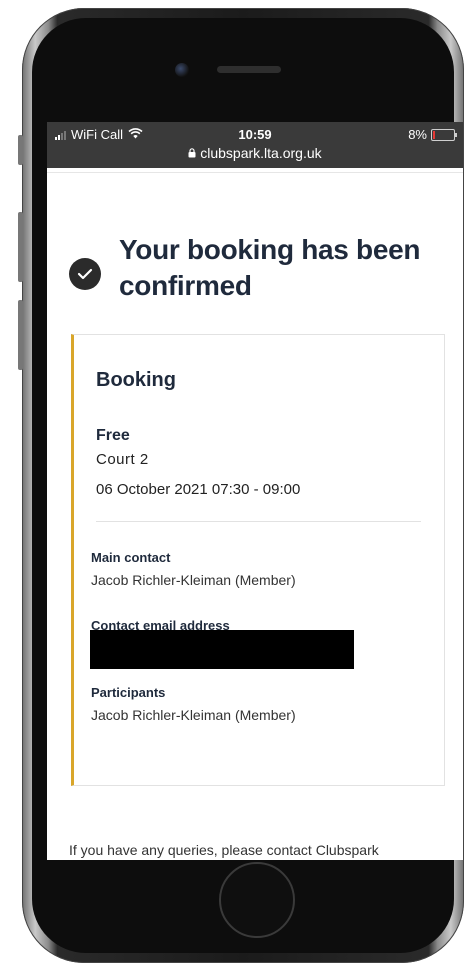 The width and height of the screenshot is (475, 966). Describe the element at coordinates (20, 335) in the screenshot. I see `volume-down-button` at that location.